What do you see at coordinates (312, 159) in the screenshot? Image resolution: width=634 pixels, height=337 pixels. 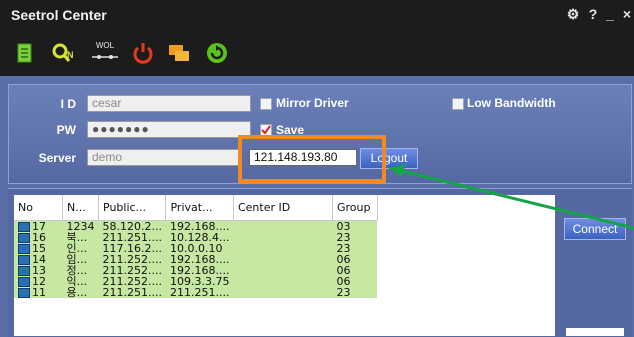 I see `highlight-box` at bounding box center [312, 159].